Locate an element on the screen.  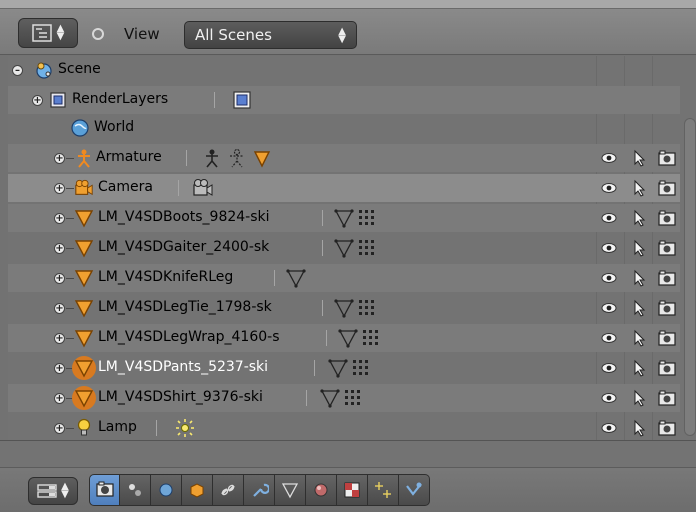
tree-row-renderlayers: RenderLayers is located at coordinates (344, 100).